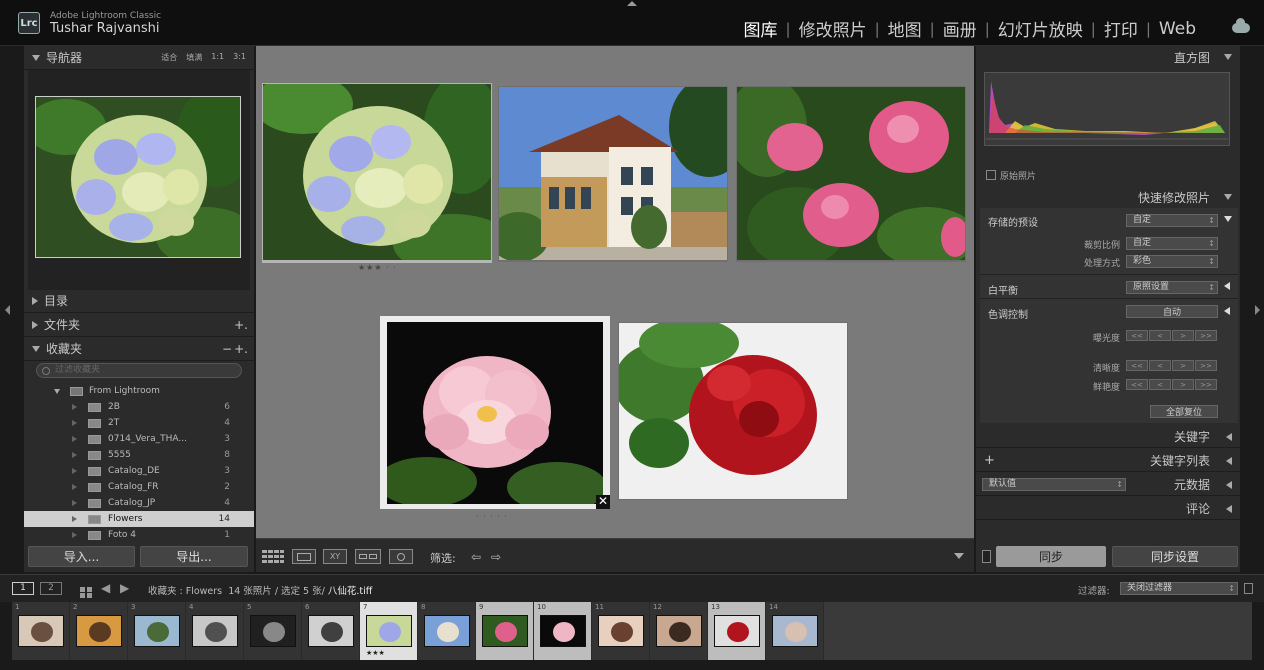 The height and width of the screenshot is (670, 1264). Describe the element at coordinates (795, 631) in the screenshot. I see `filmstrip-thumbnail-14: 14` at that location.